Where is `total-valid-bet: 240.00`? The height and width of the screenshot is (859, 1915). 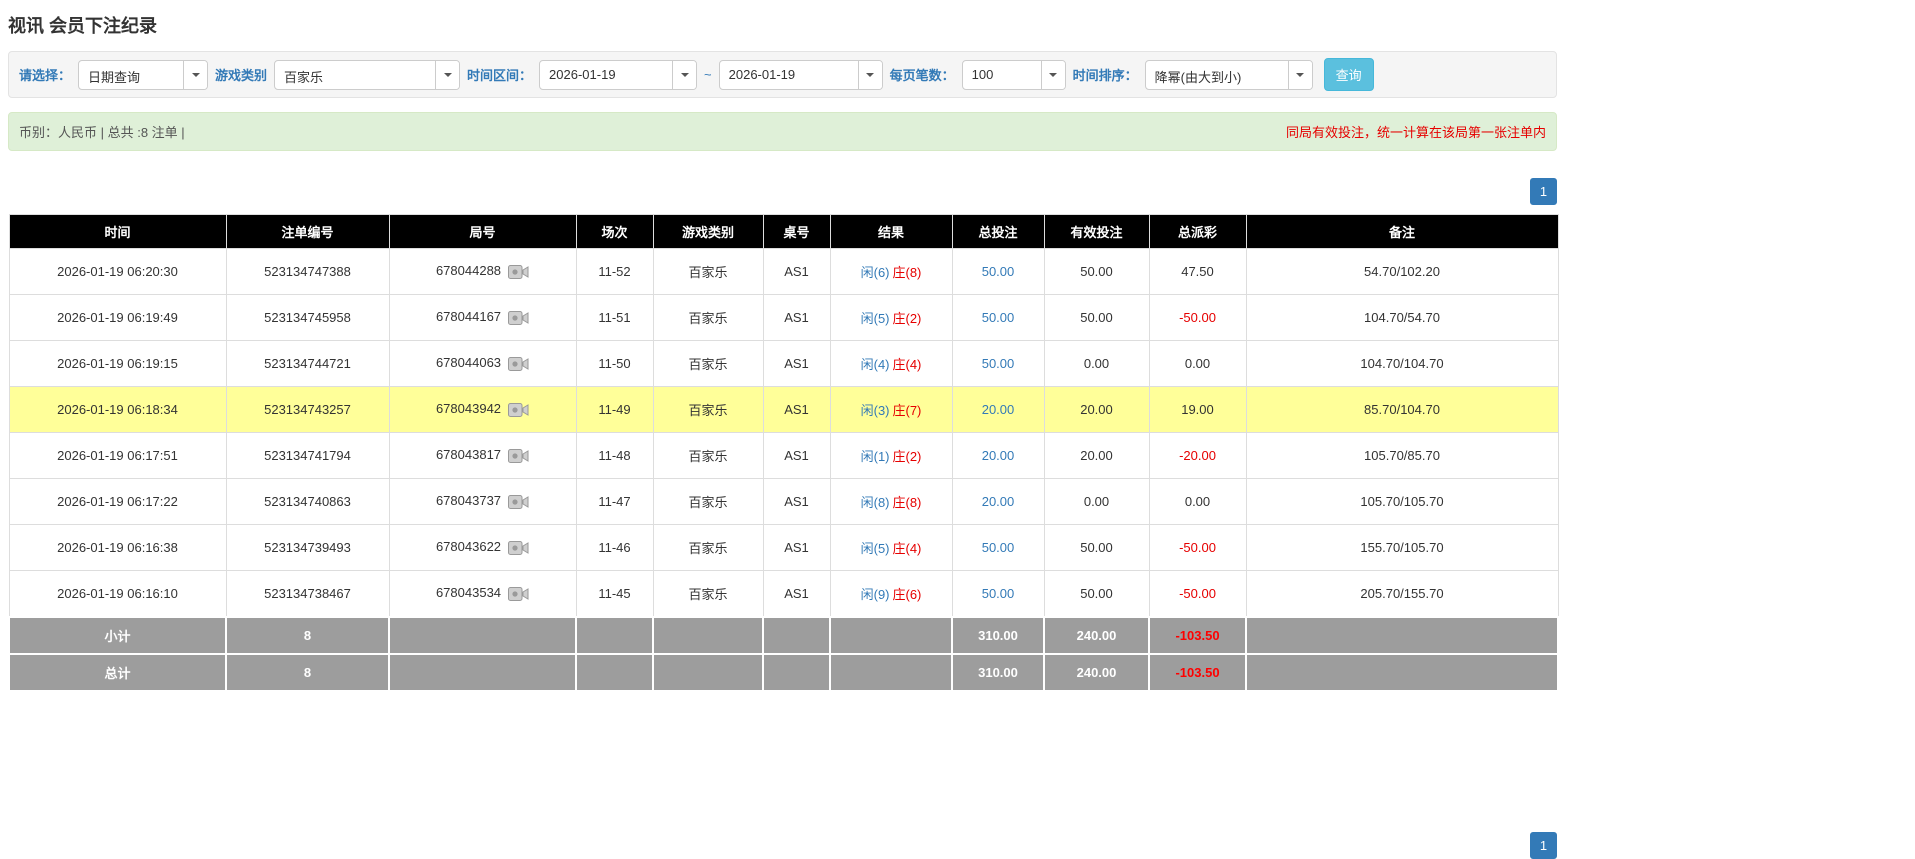 total-valid-bet: 240.00 is located at coordinates (1096, 672).